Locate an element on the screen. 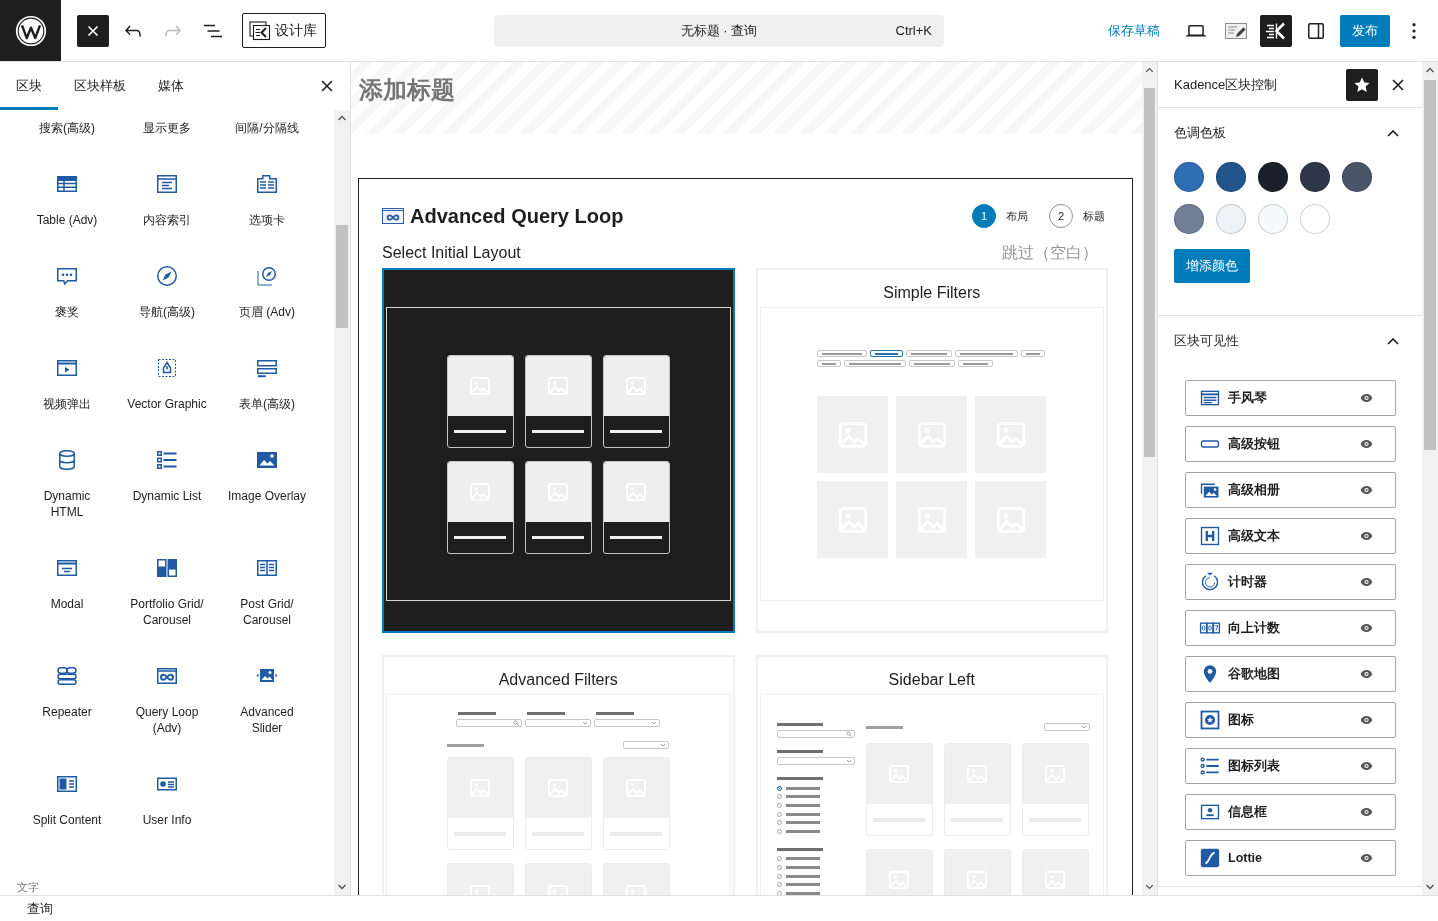 This screenshot has width=1438, height=921. block-item: 搜索(高级) is located at coordinates (67, 128).